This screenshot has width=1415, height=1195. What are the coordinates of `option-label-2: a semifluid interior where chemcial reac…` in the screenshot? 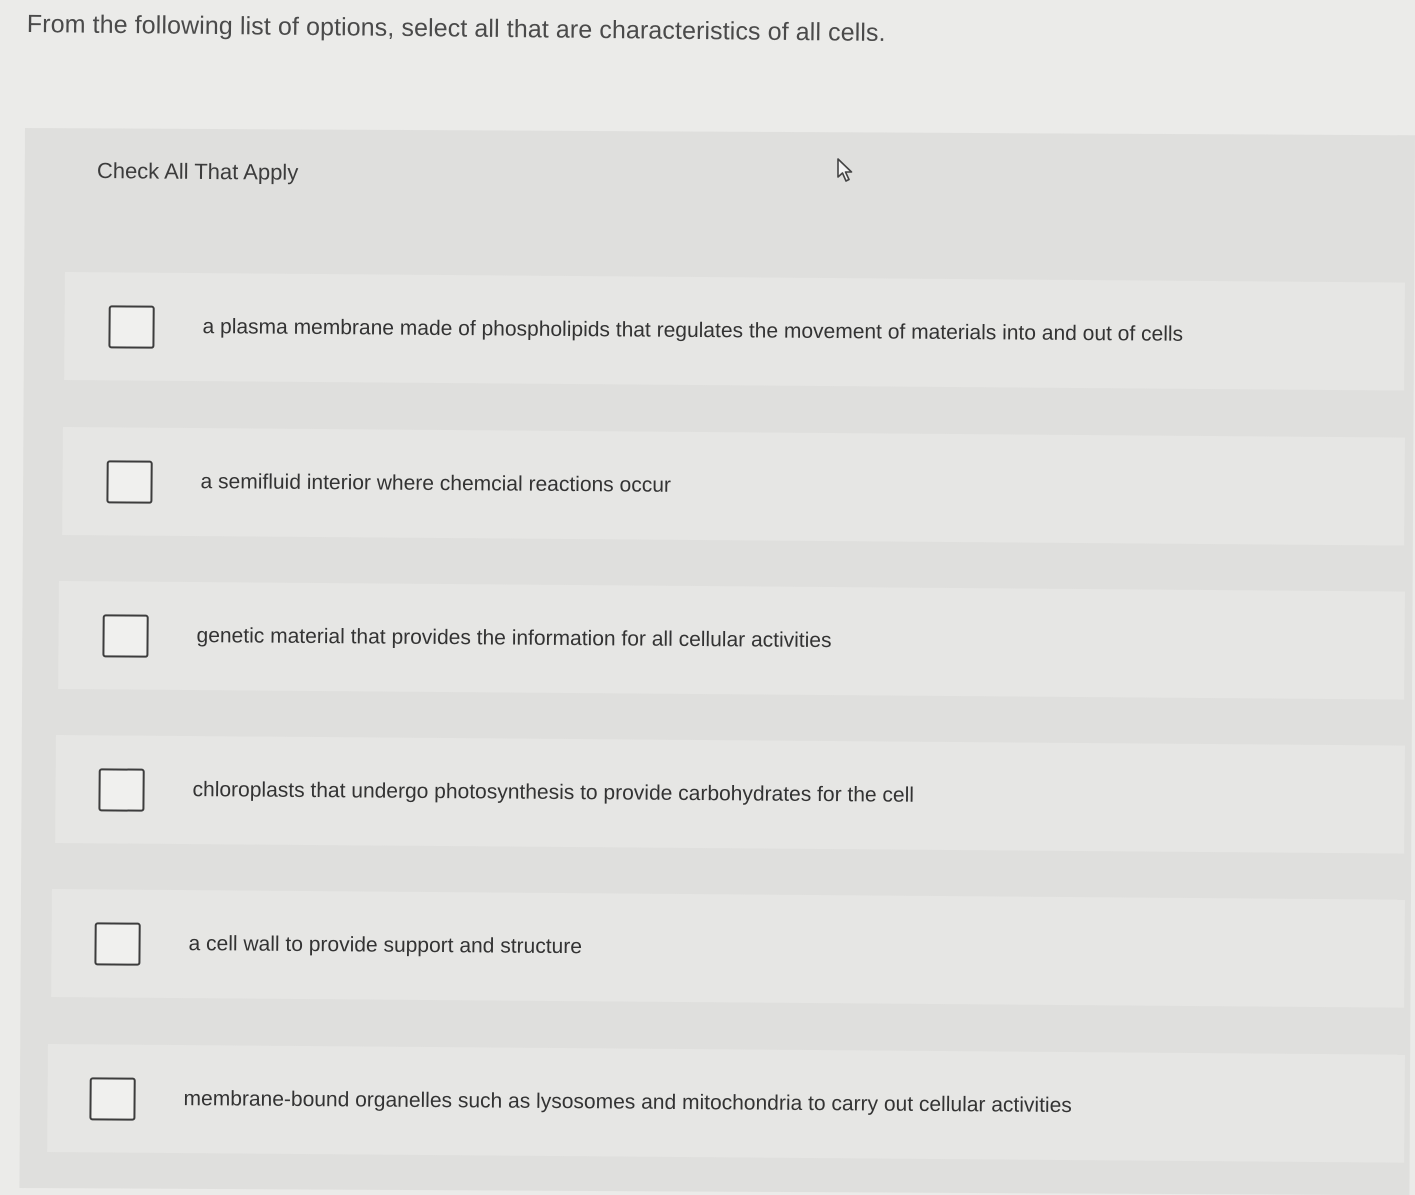 It's located at (435, 484).